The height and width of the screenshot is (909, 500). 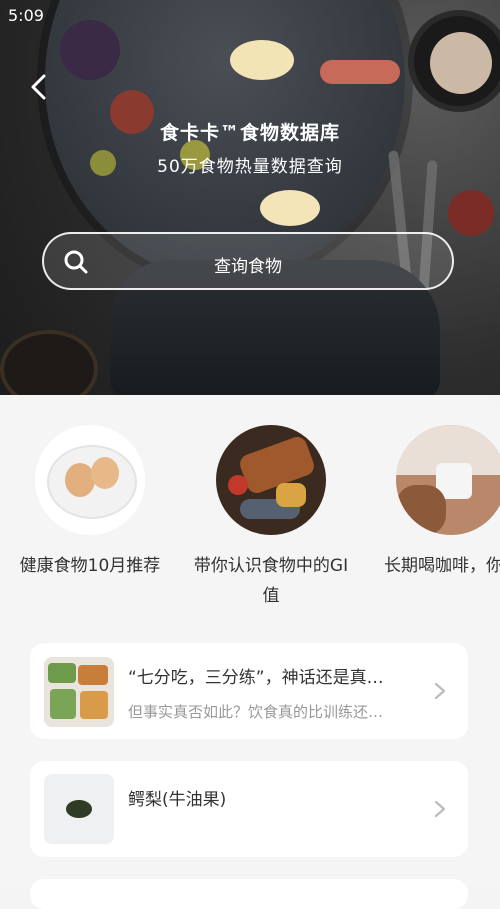 I want to click on search-placeholder: 查询食物, so click(x=248, y=267).